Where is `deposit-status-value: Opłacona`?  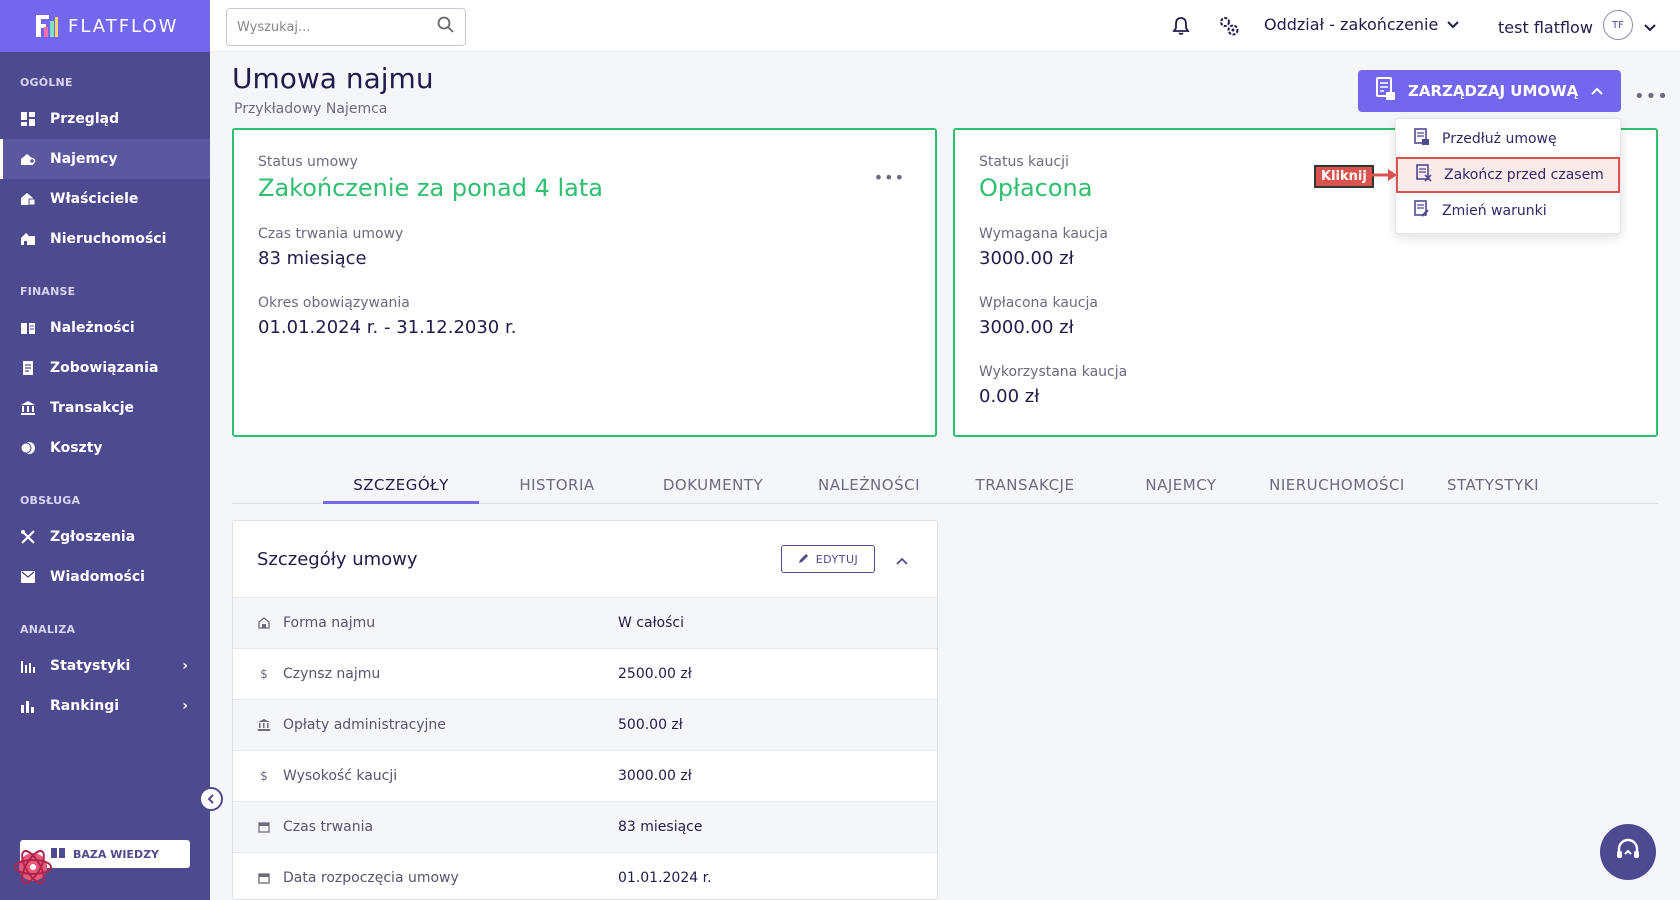
deposit-status-value: Opłacona is located at coordinates (1036, 188).